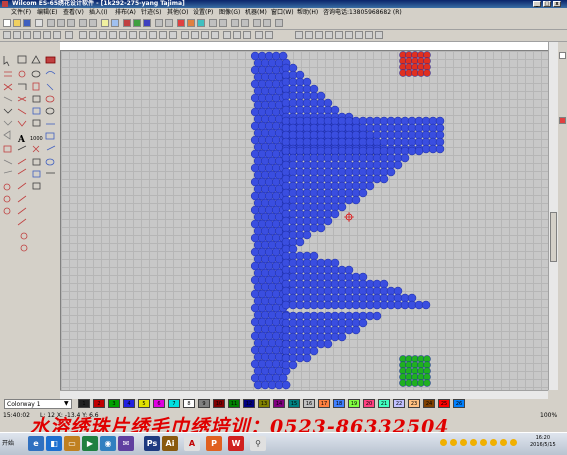 This screenshot has width=567, height=455. What do you see at coordinates (299, 35) in the screenshot?
I see `branch-icon` at bounding box center [299, 35].